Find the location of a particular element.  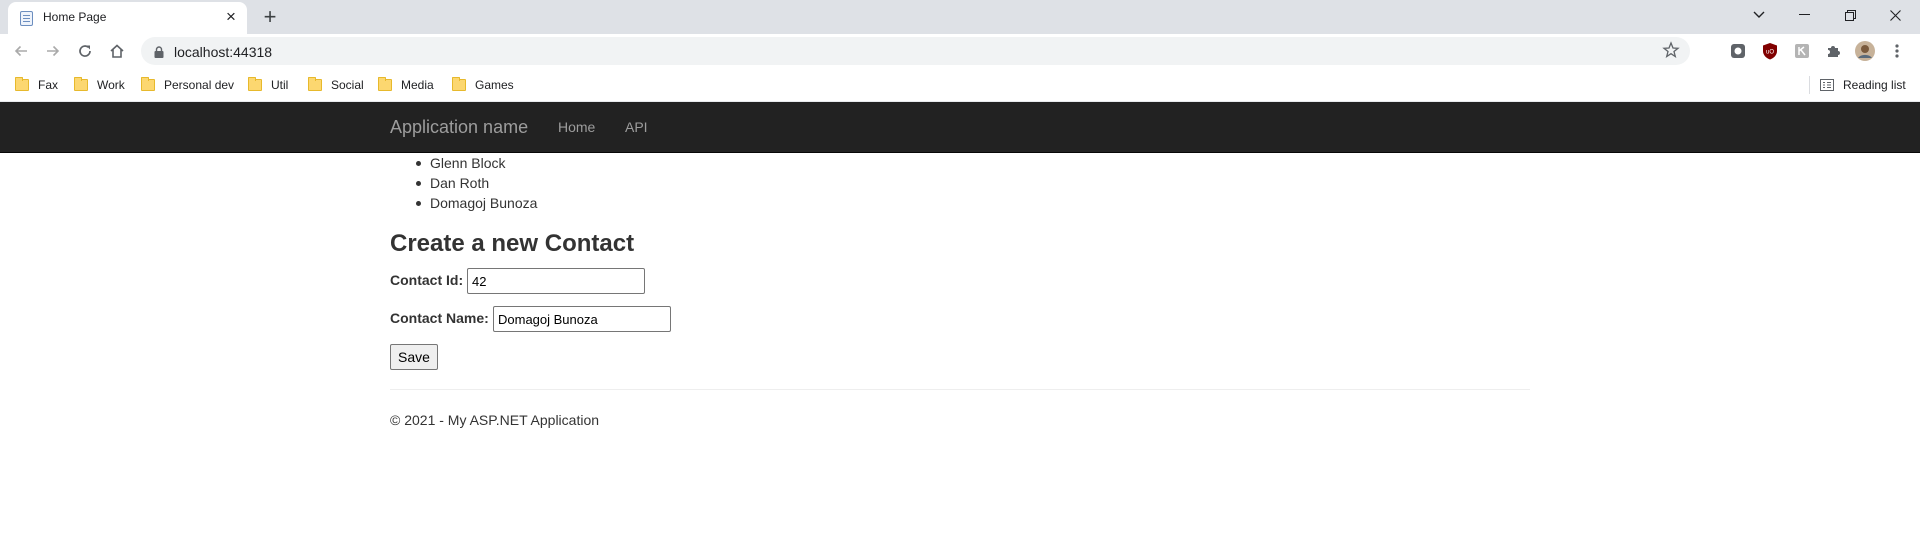

bookmark-folder-util: Util is located at coordinates (268, 85).